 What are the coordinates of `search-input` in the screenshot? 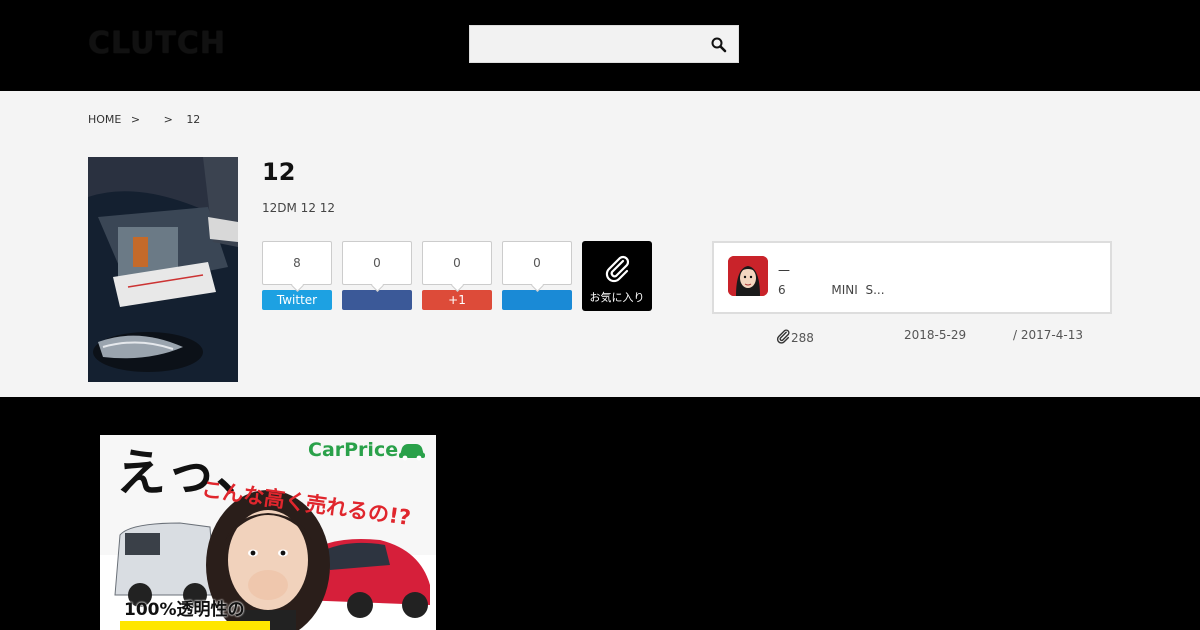 It's located at (585, 44).